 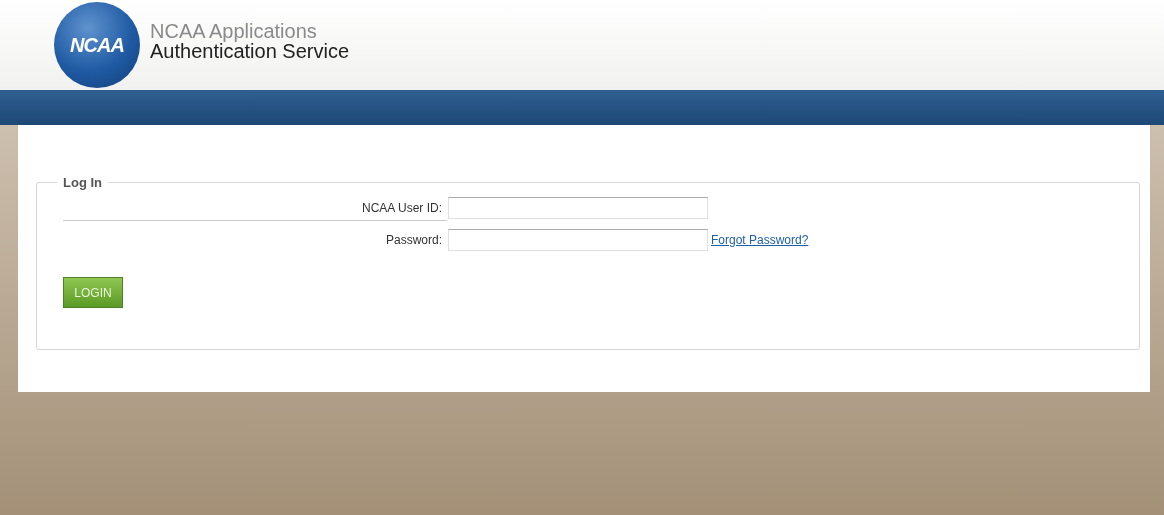 I want to click on app-title: Authentication Service, so click(x=249, y=51).